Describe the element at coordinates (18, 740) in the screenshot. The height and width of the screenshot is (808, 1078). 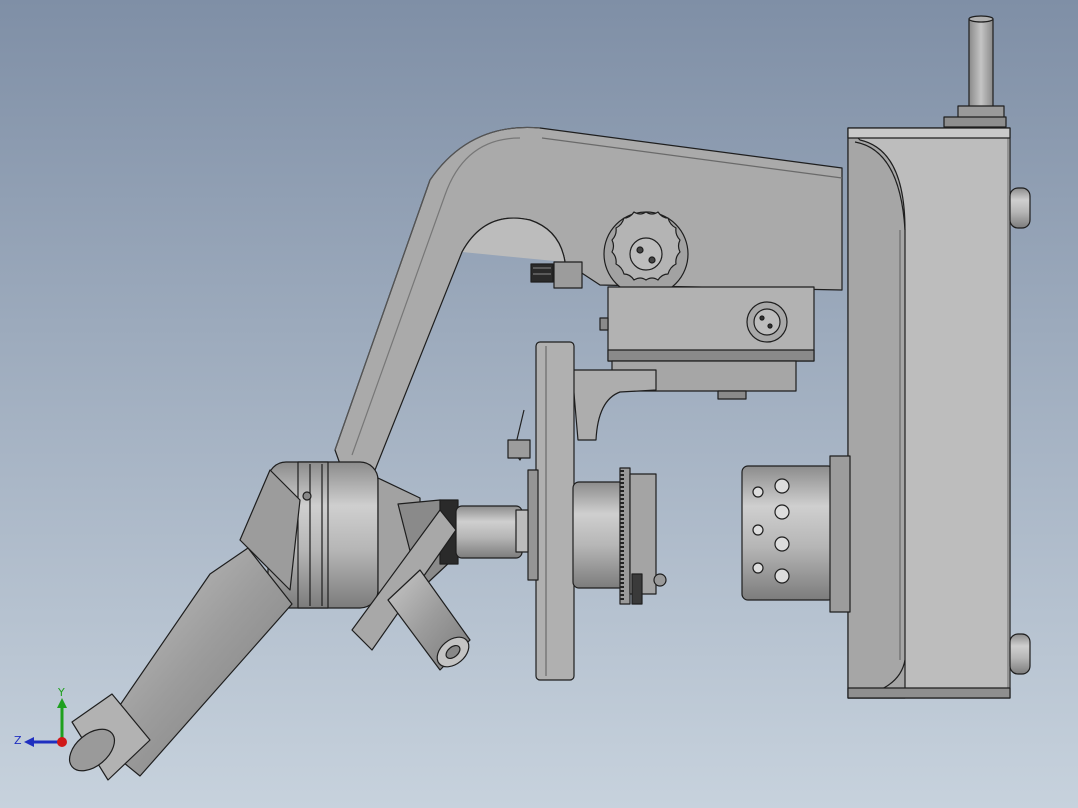
I see `z-axis-label: Z` at that location.